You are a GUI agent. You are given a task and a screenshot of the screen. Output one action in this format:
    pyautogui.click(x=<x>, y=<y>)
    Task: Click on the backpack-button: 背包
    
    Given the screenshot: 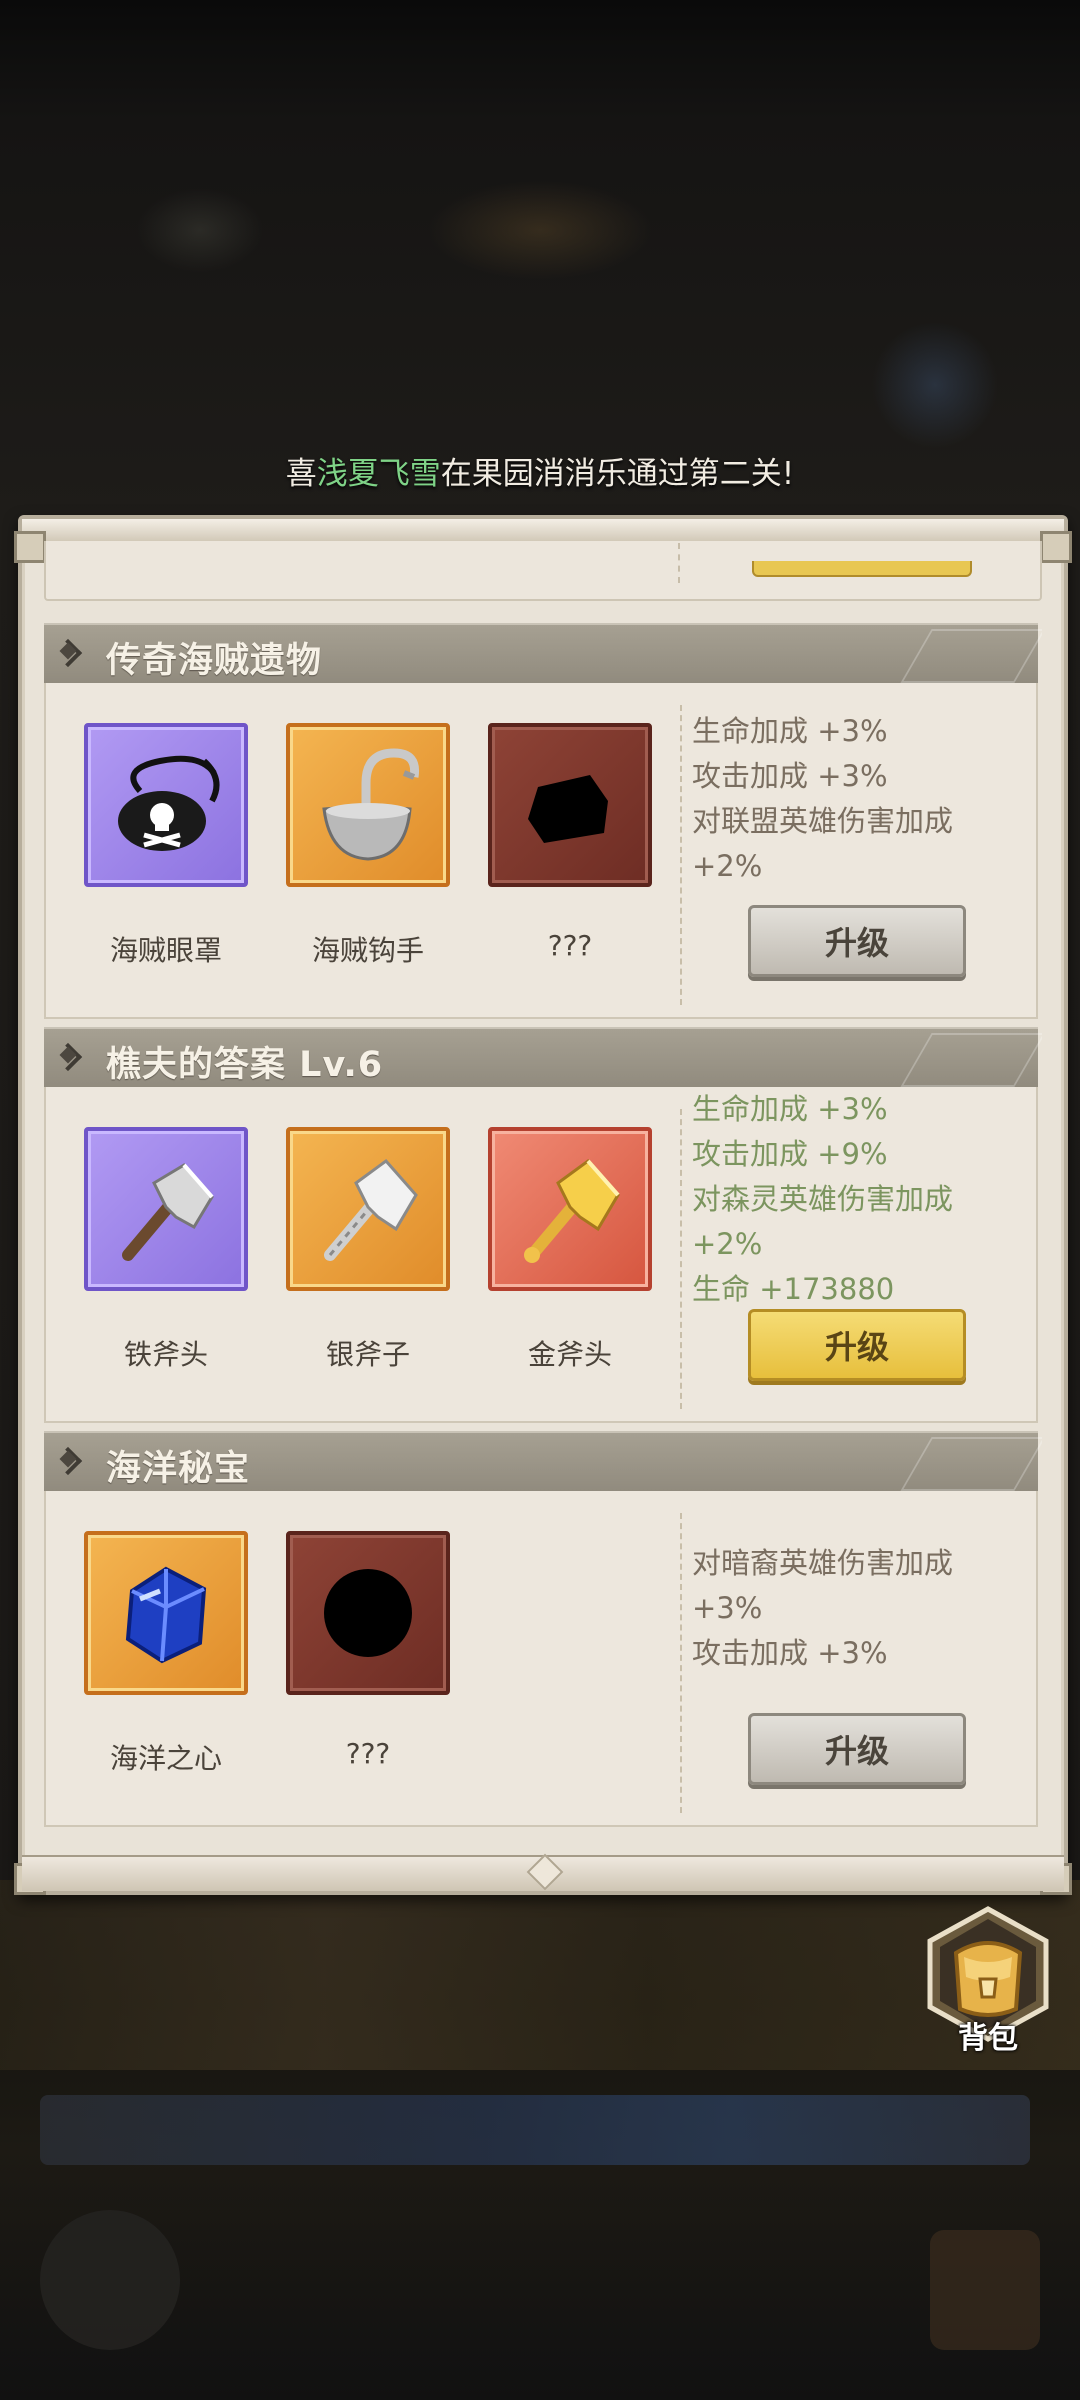 What is the action you would take?
    pyautogui.click(x=988, y=1985)
    